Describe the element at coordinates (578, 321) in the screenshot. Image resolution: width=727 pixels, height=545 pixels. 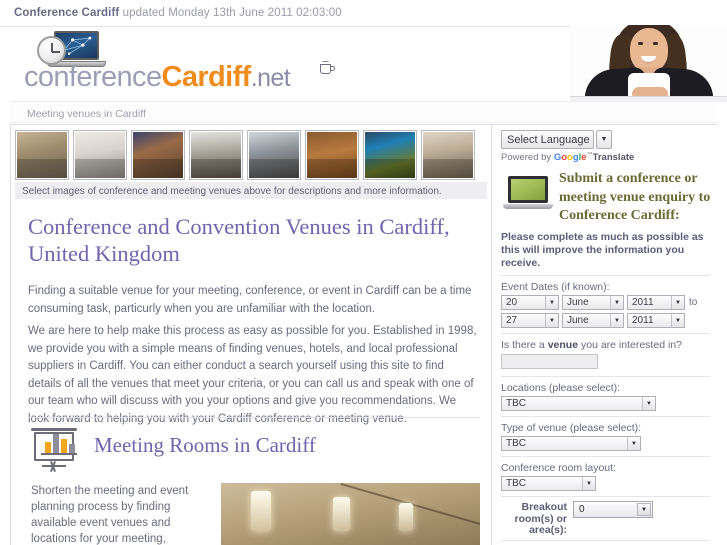
I see `end-month-value: June` at that location.